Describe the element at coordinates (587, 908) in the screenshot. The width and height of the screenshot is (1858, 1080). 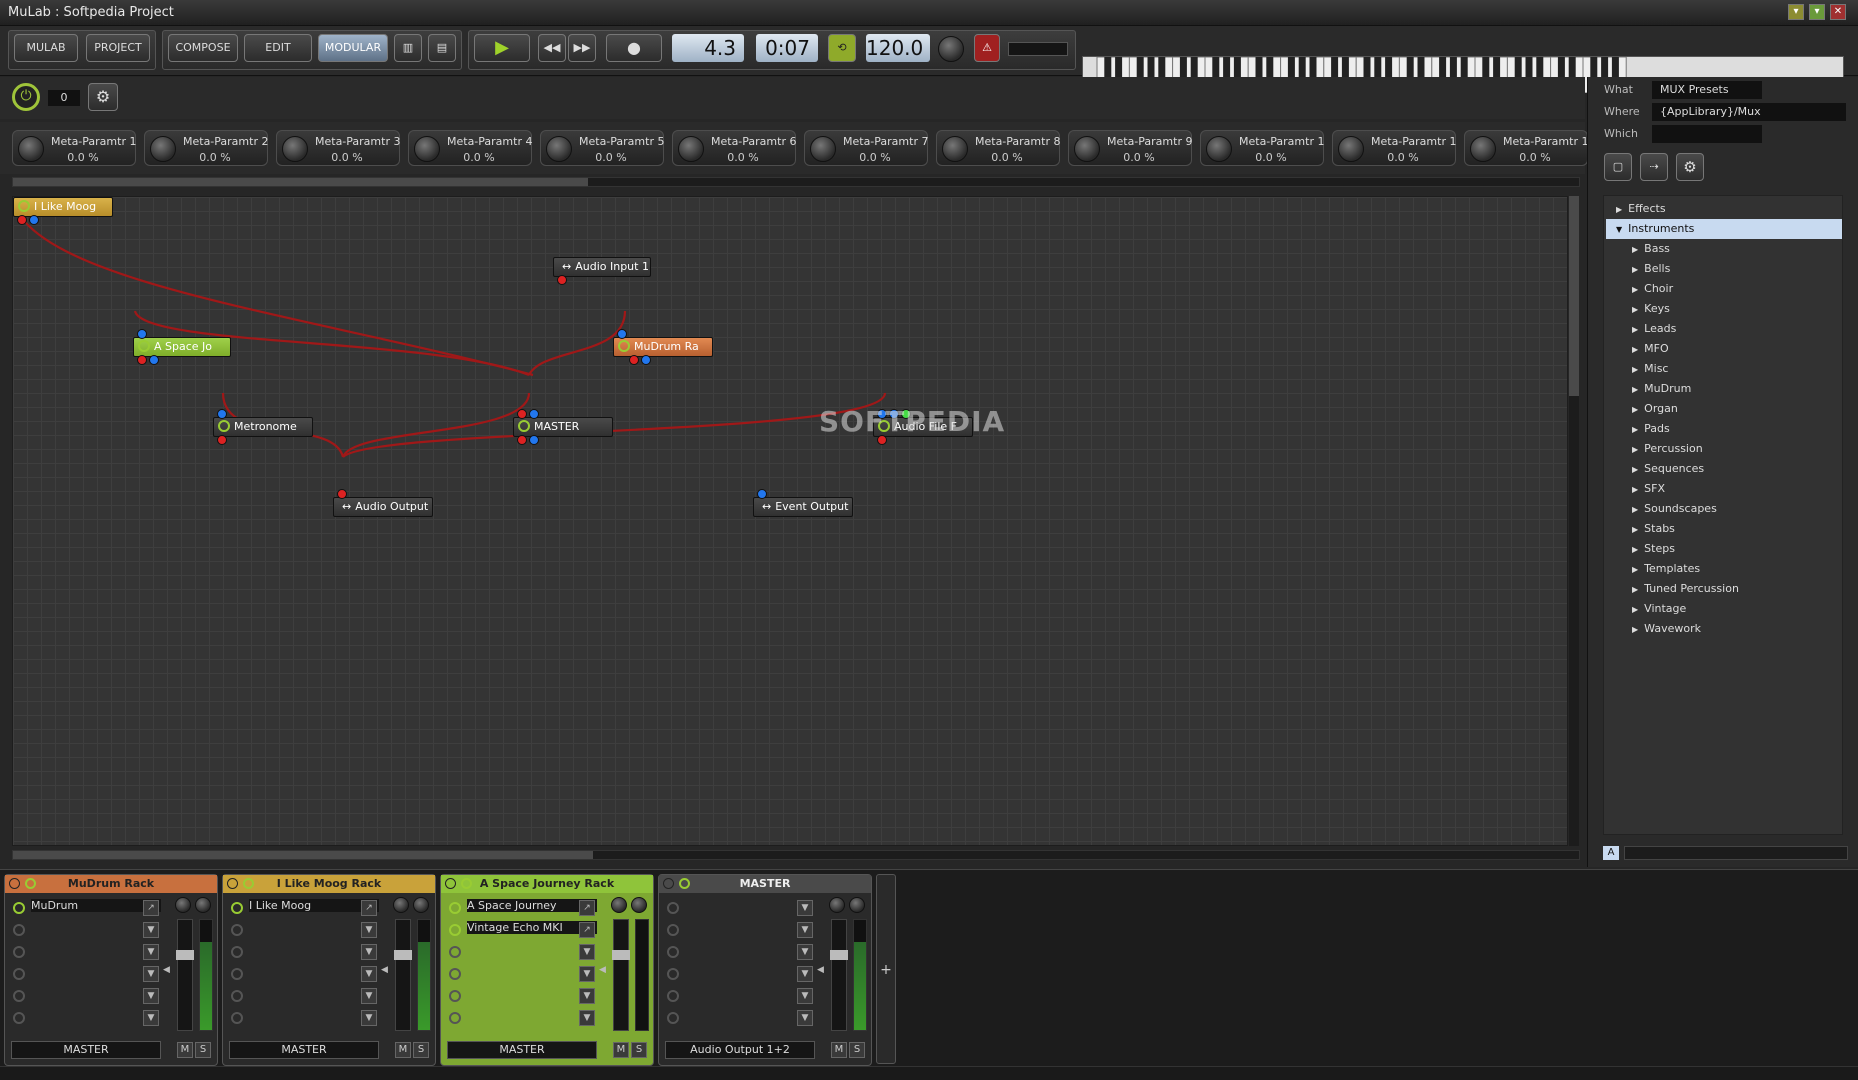
I see `open-editor-icon: ↗` at that location.